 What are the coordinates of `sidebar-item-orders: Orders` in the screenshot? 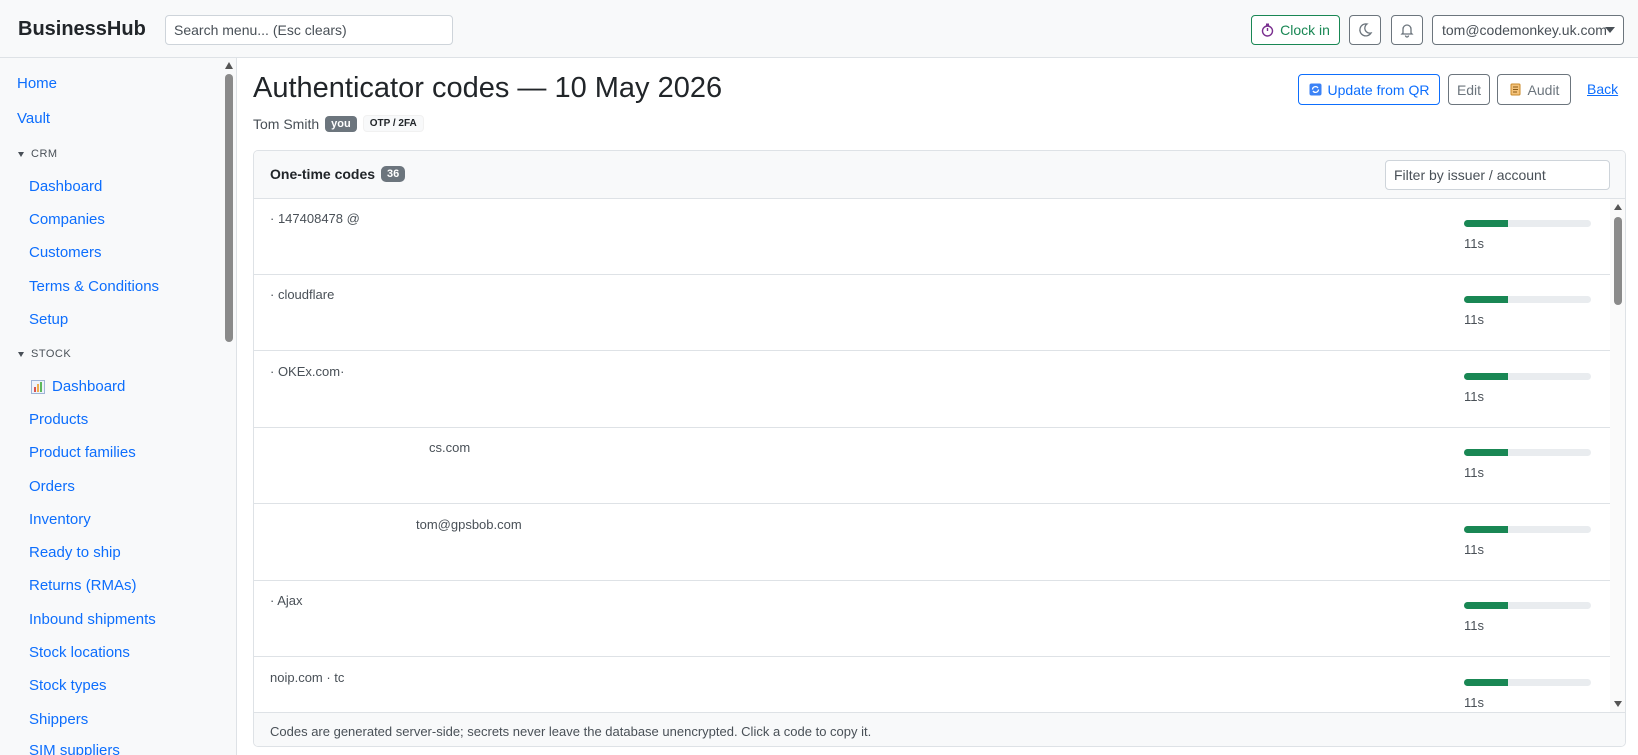 It's located at (52, 486).